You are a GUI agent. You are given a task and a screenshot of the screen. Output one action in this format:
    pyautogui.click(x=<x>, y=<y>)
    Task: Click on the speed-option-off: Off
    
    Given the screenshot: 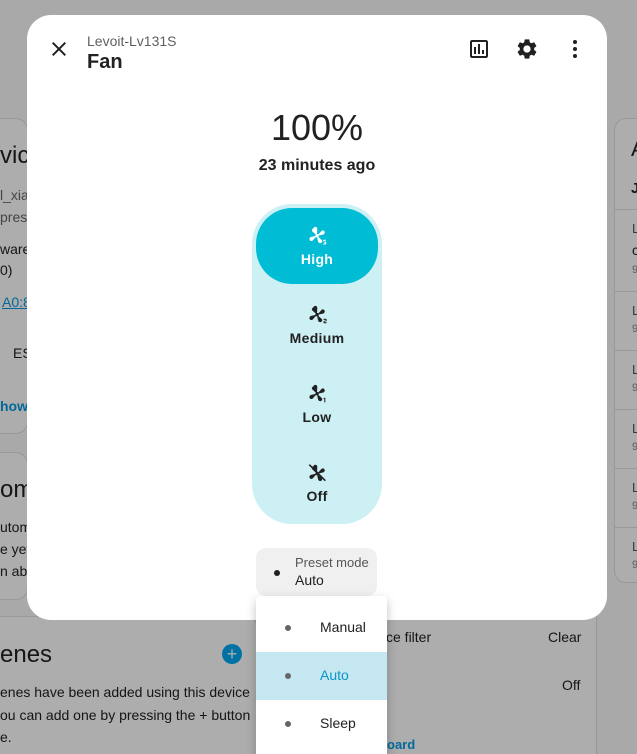 What is the action you would take?
    pyautogui.click(x=317, y=483)
    